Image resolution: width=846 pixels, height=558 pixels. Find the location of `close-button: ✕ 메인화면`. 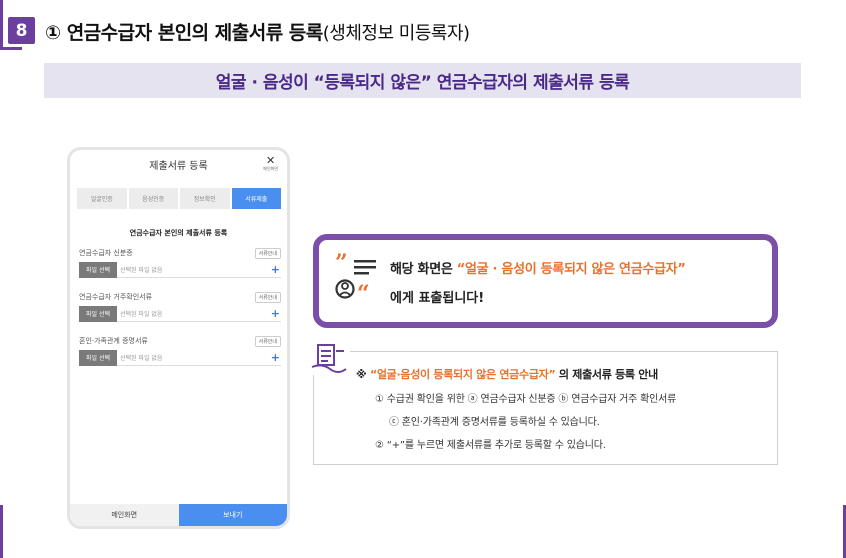

close-button: ✕ 메인화면 is located at coordinates (270, 163).